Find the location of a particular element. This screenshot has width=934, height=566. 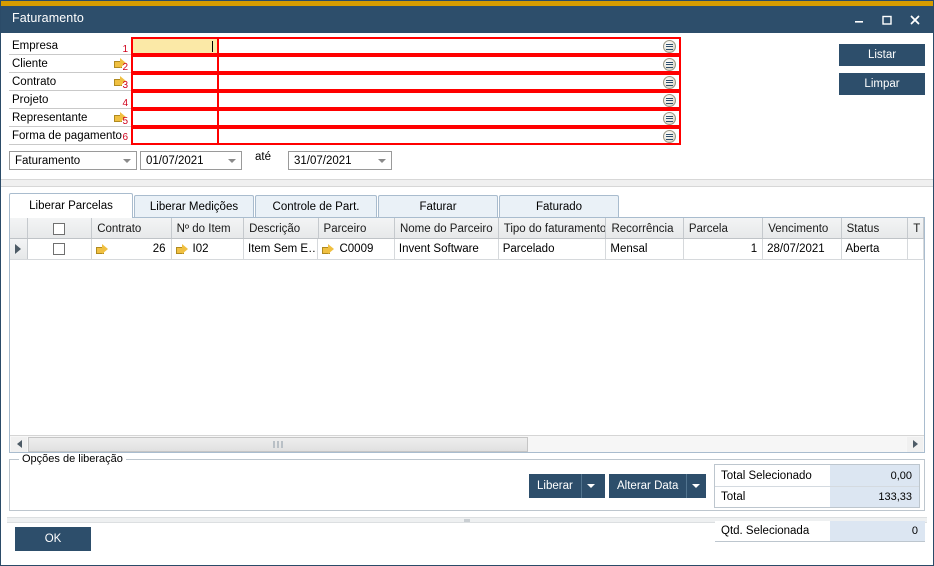

filter-type-select: Faturamento is located at coordinates (73, 160).